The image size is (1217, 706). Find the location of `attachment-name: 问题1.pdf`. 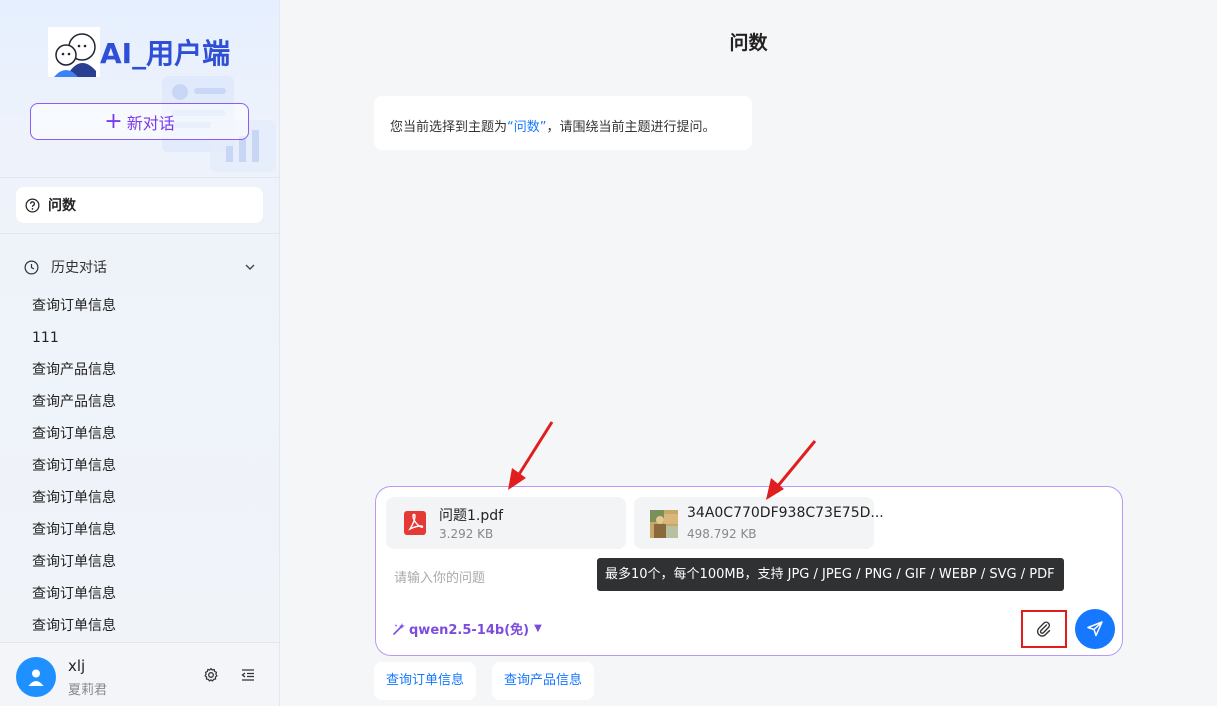

attachment-name: 问题1.pdf is located at coordinates (471, 516).